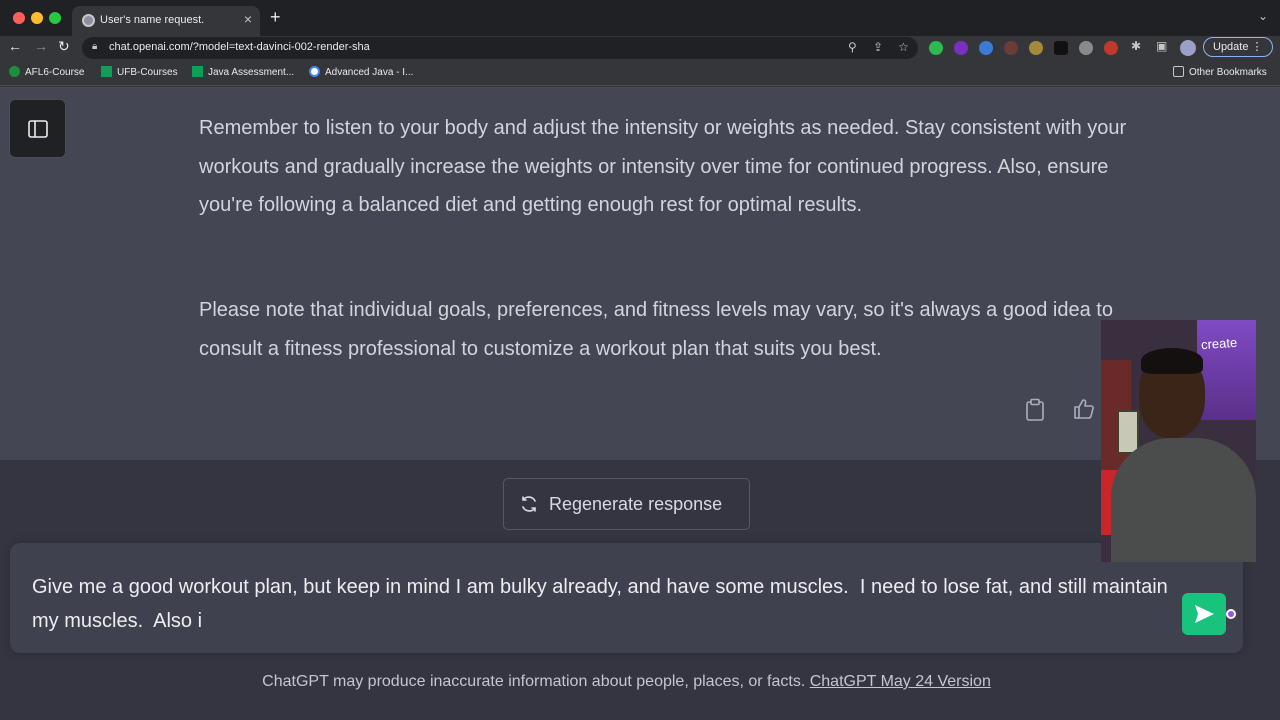 The image size is (1280, 720). I want to click on extension-red-icon, so click(1111, 48).